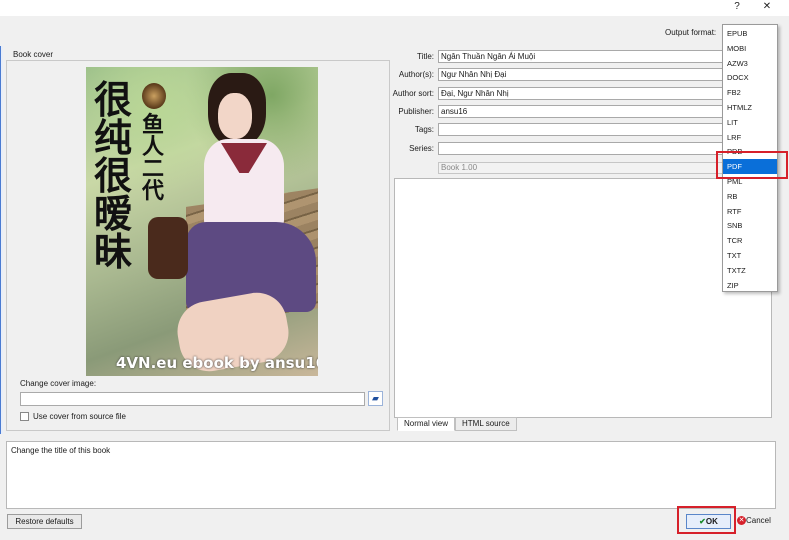 The image size is (789, 540). I want to click on authors-input: Ngư Nhân Nhị Đại, so click(580, 74).